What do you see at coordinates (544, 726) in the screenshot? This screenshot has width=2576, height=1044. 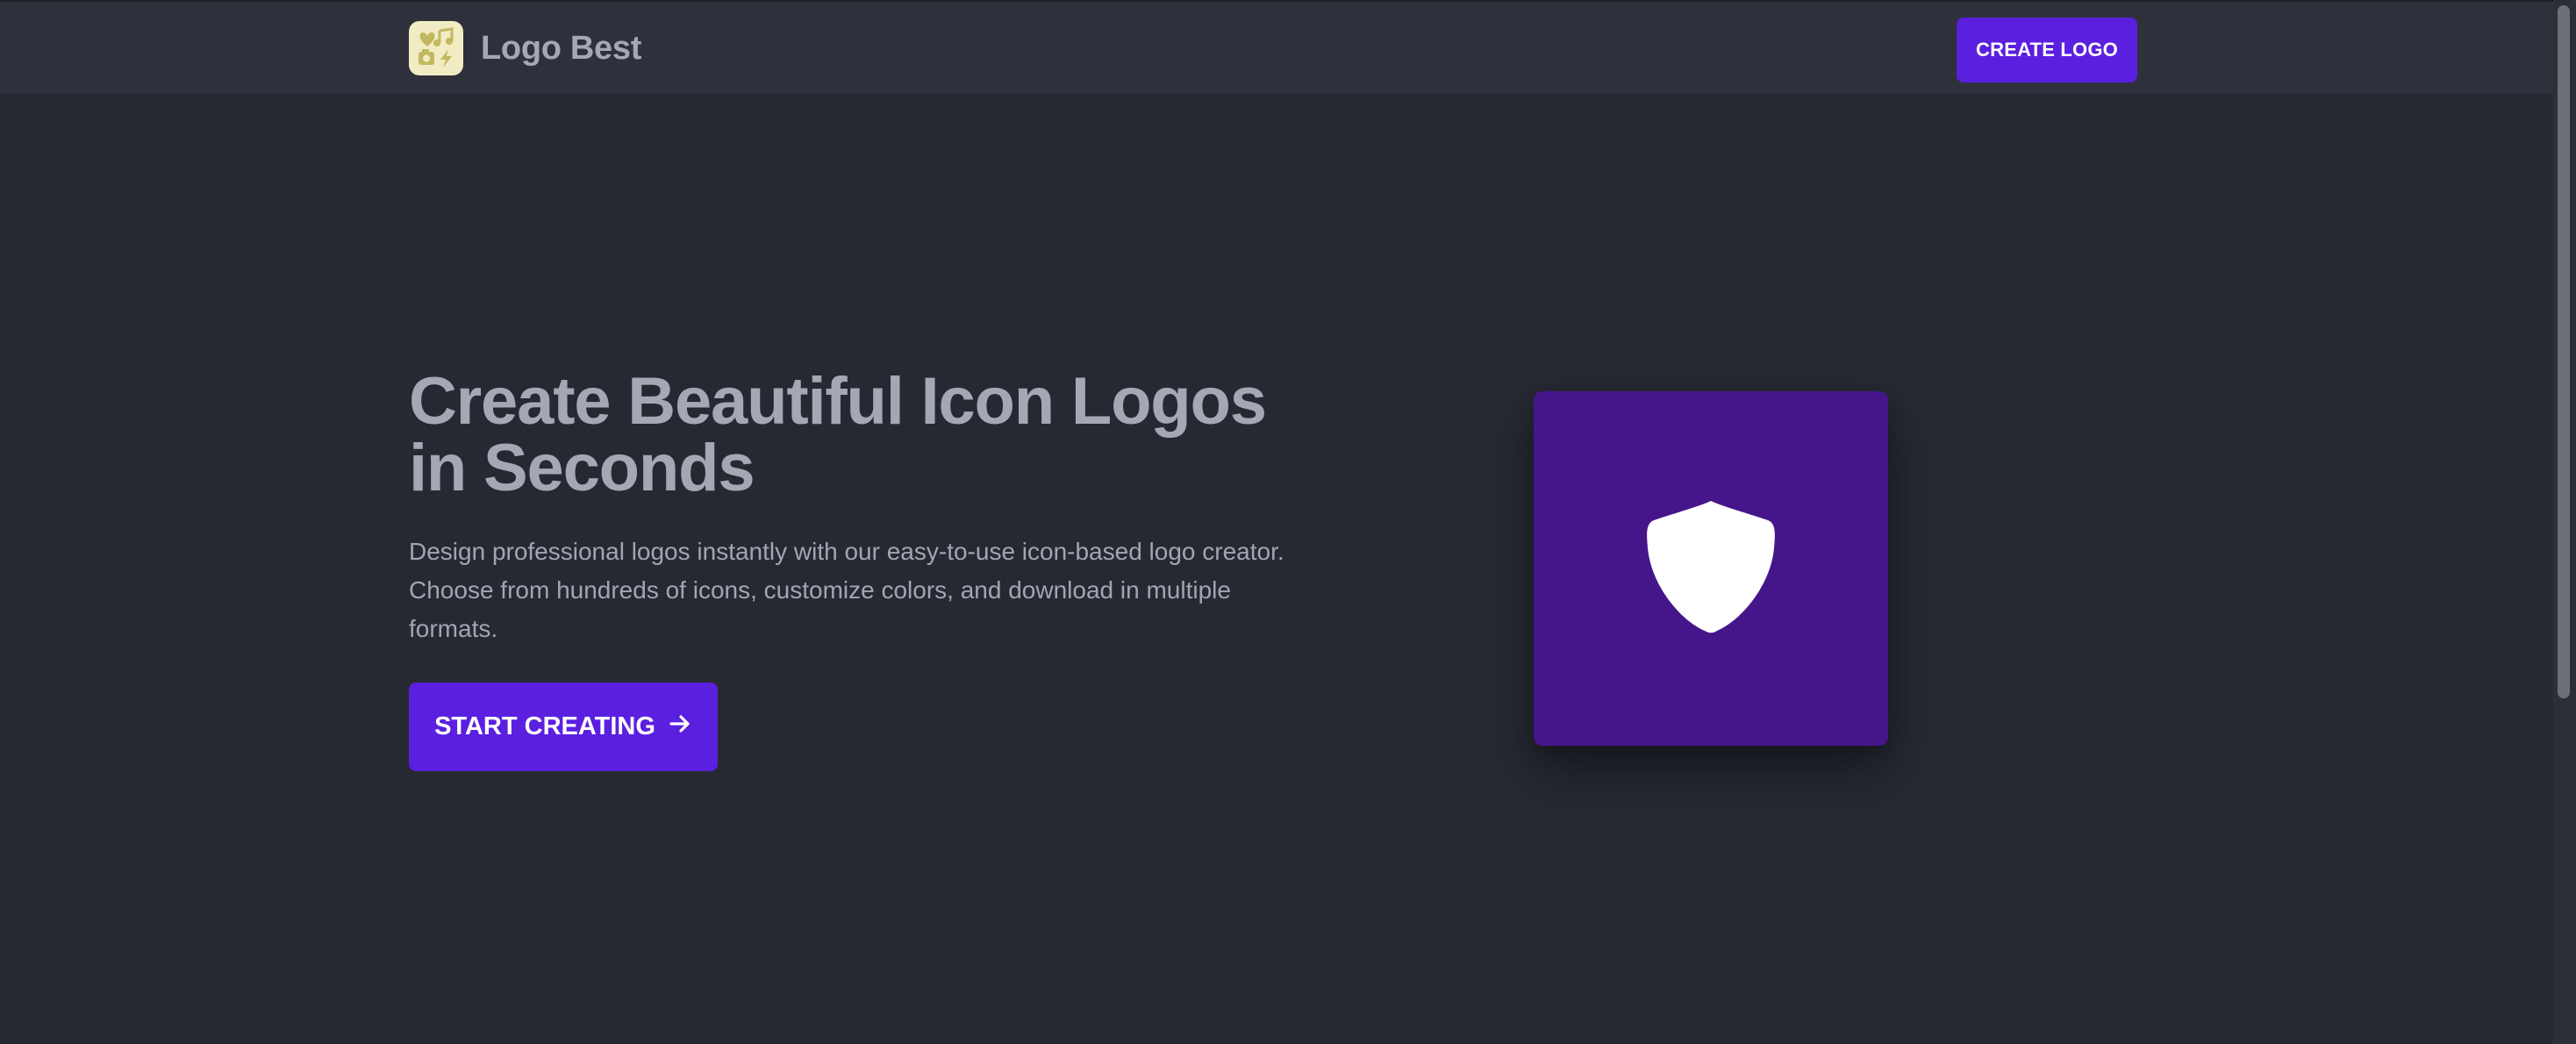 I see `start-creating-label: START CREATING` at bounding box center [544, 726].